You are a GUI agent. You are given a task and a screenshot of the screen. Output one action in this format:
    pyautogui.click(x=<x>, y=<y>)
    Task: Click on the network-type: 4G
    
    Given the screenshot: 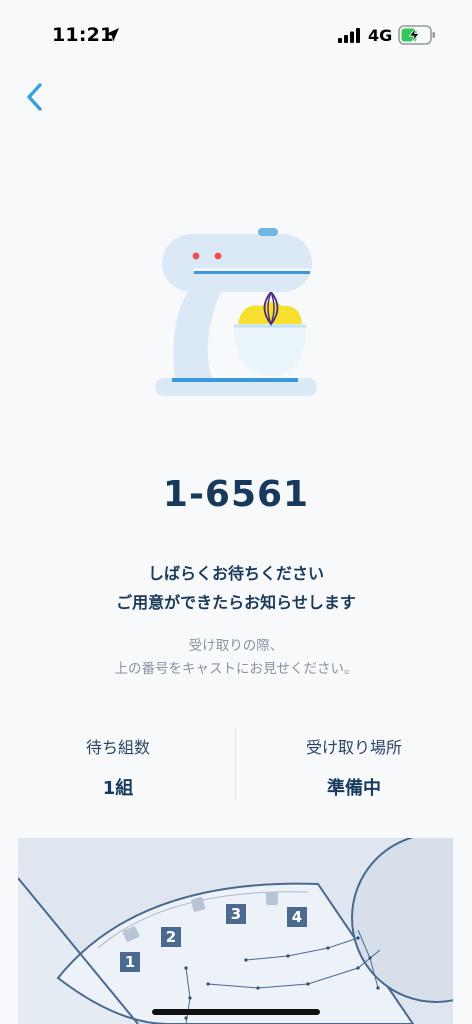 What is the action you would take?
    pyautogui.click(x=380, y=35)
    